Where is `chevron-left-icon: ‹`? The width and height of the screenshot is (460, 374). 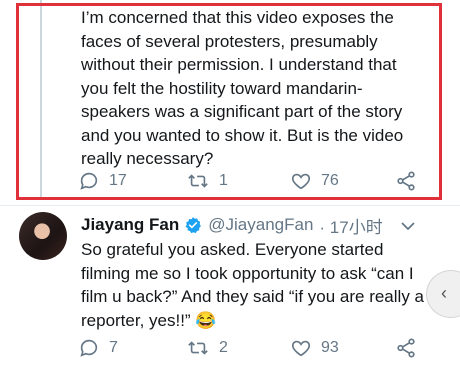
chevron-left-icon: ‹ is located at coordinates (444, 293).